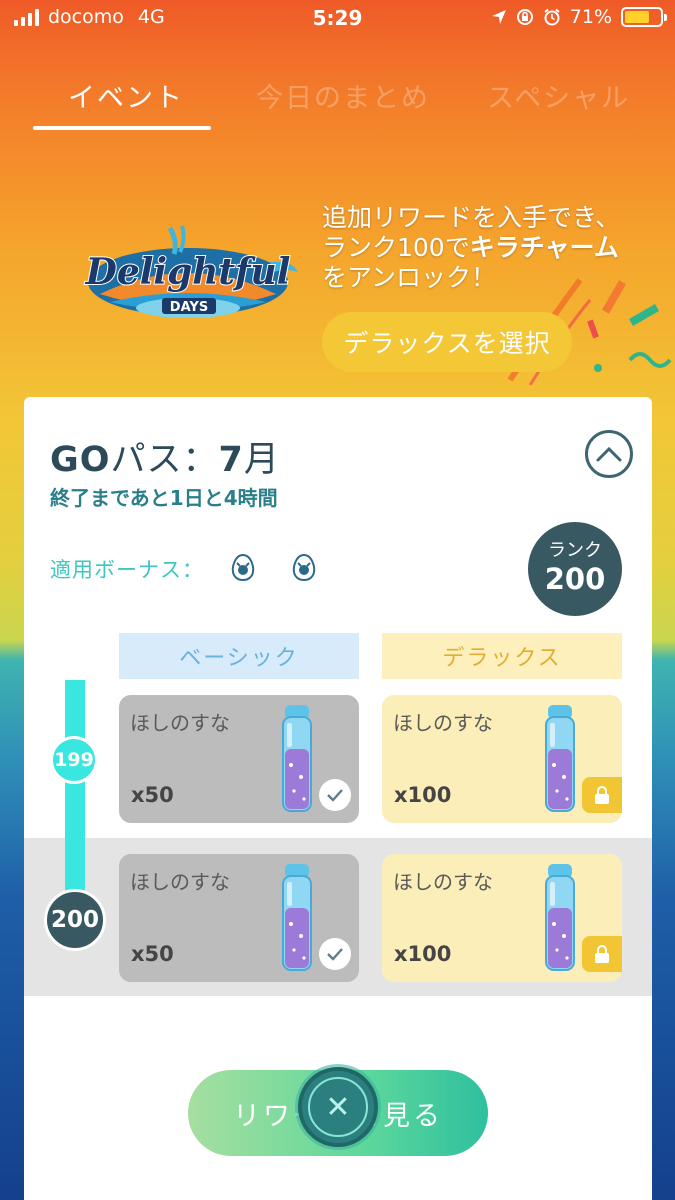 The width and height of the screenshot is (675, 1200). I want to click on chevron-up-icon, so click(609, 454).